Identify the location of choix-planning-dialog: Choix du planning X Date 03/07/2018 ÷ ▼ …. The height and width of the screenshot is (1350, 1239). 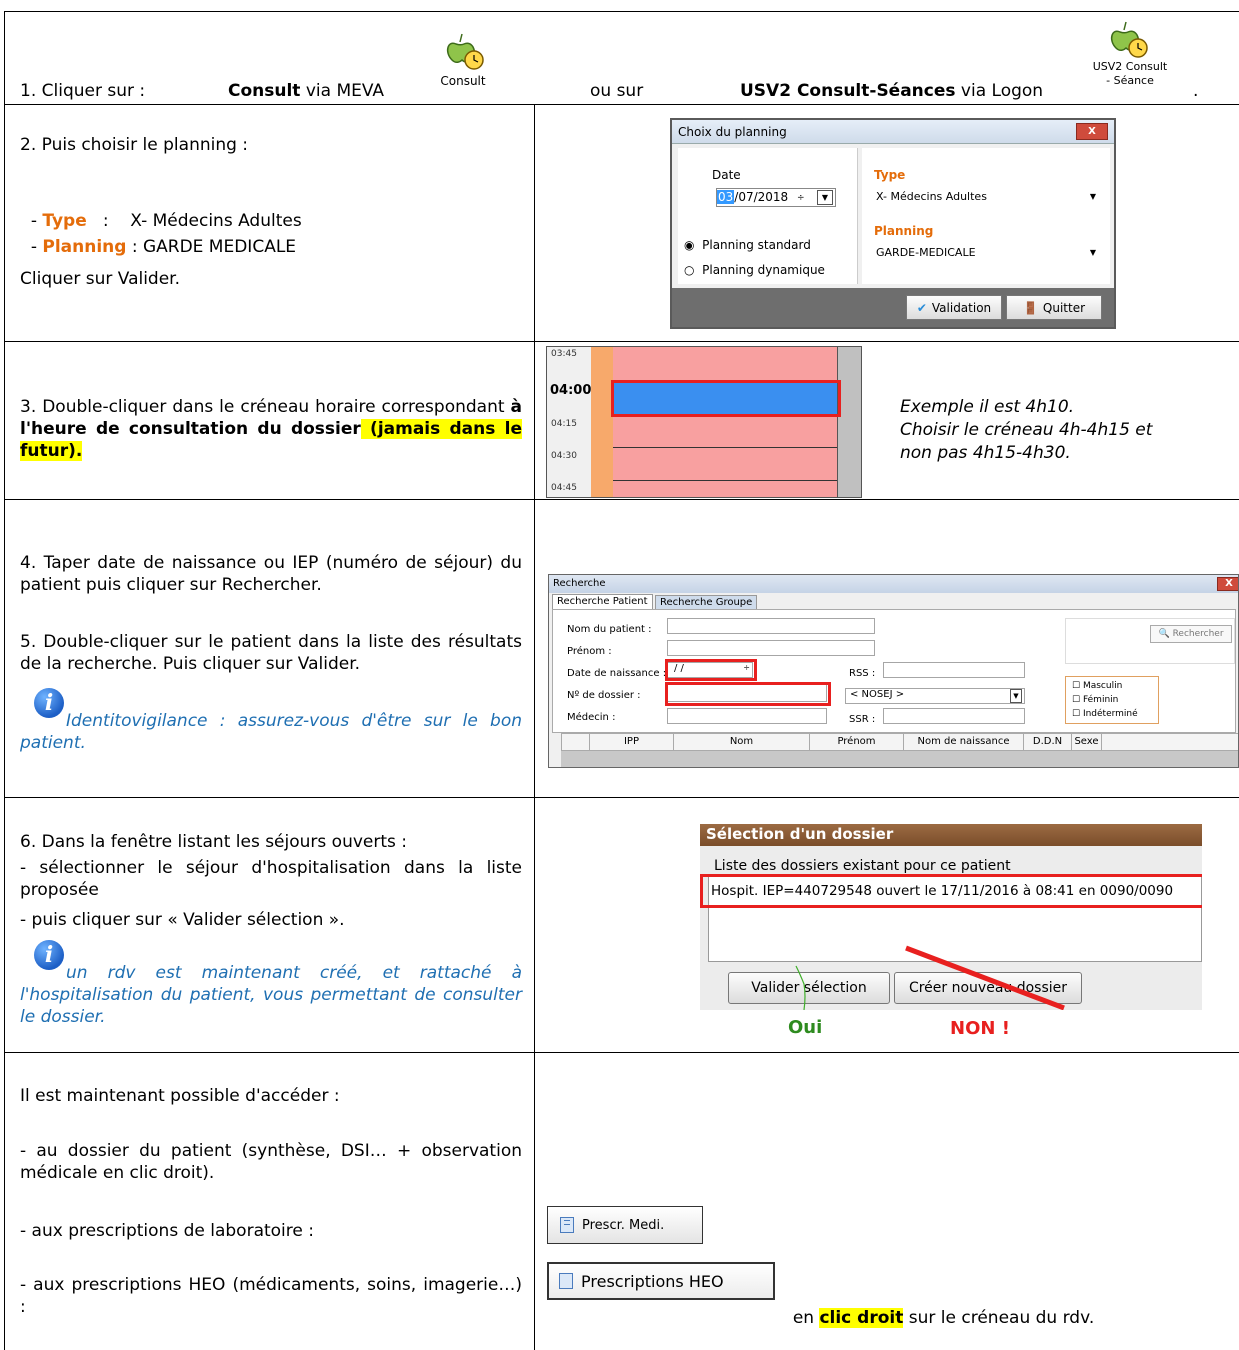
(893, 223).